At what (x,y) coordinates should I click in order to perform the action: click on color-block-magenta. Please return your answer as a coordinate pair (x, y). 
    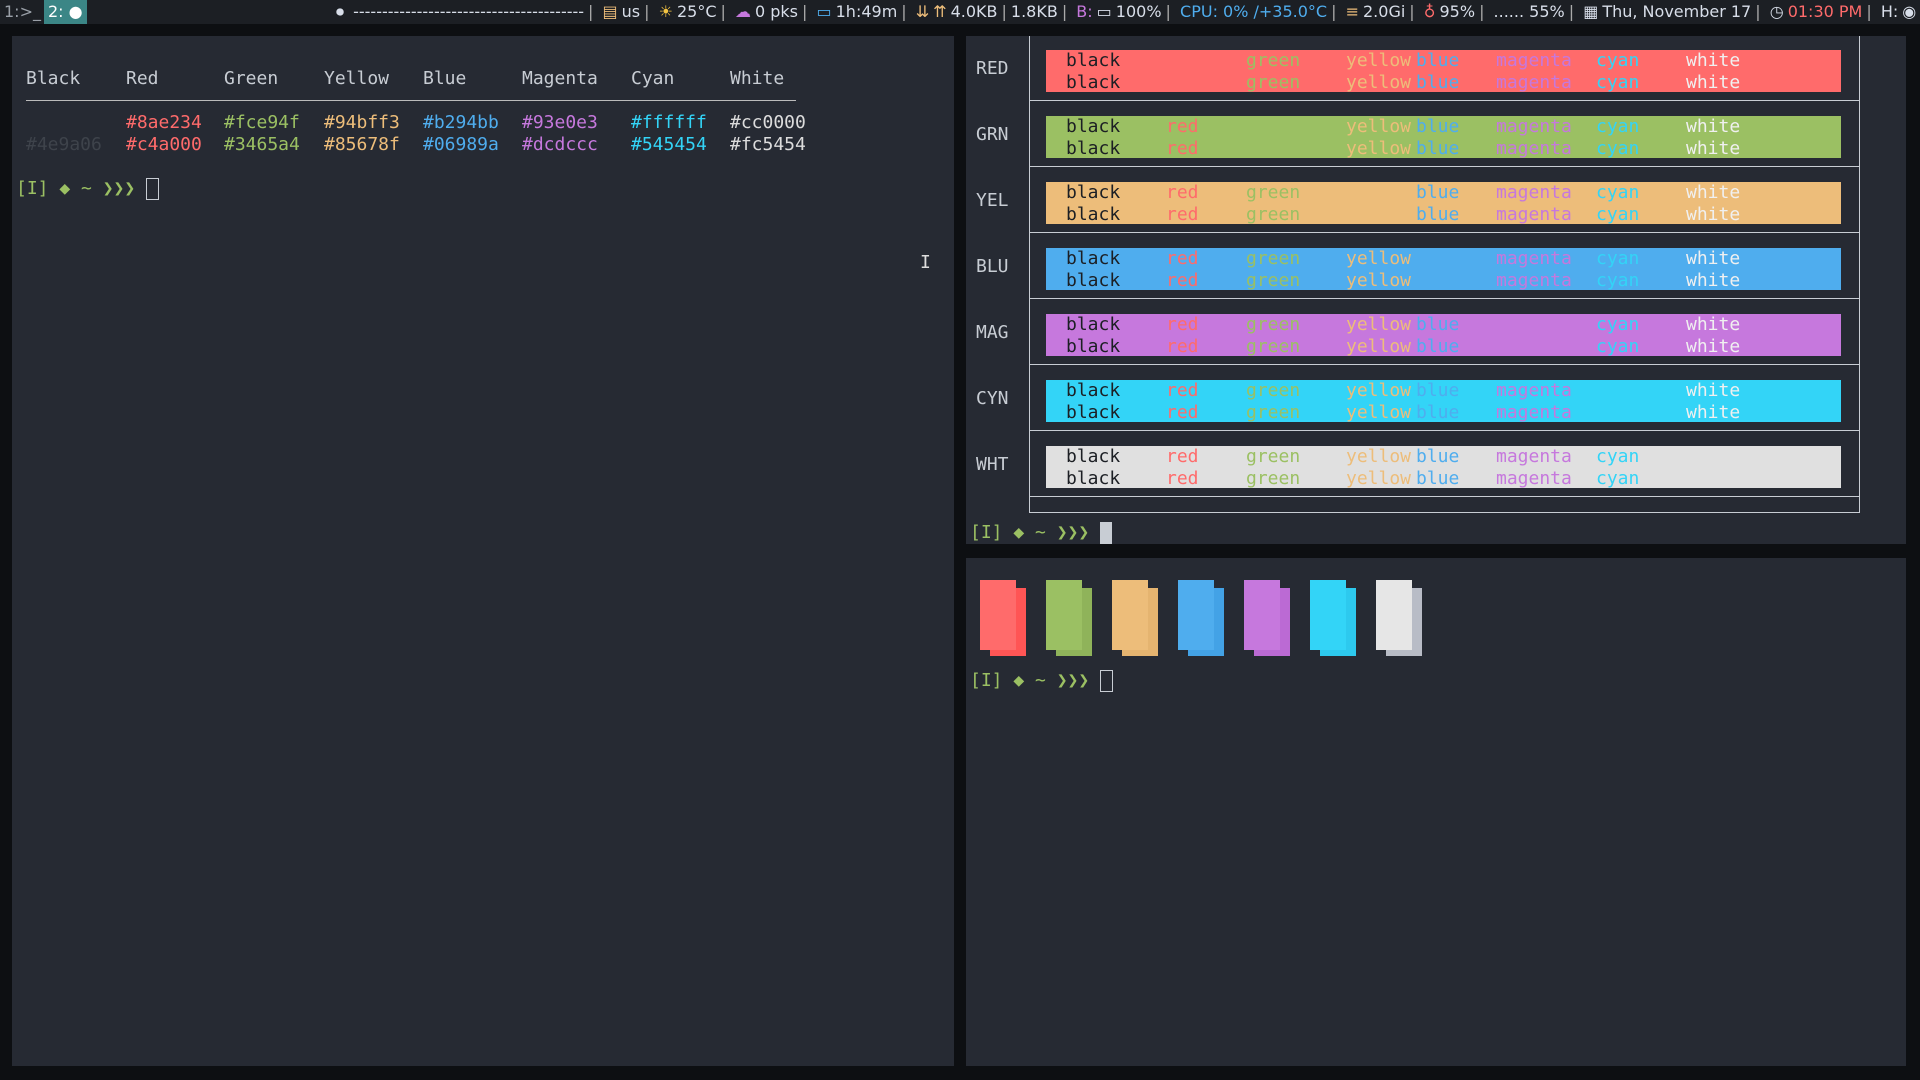
    Looking at the image, I should click on (1262, 615).